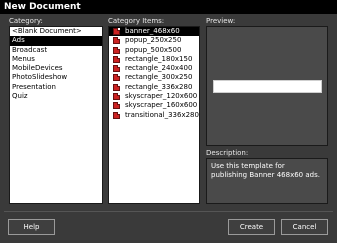  I want to click on template-item: skyscraper_120x600, so click(154, 96).